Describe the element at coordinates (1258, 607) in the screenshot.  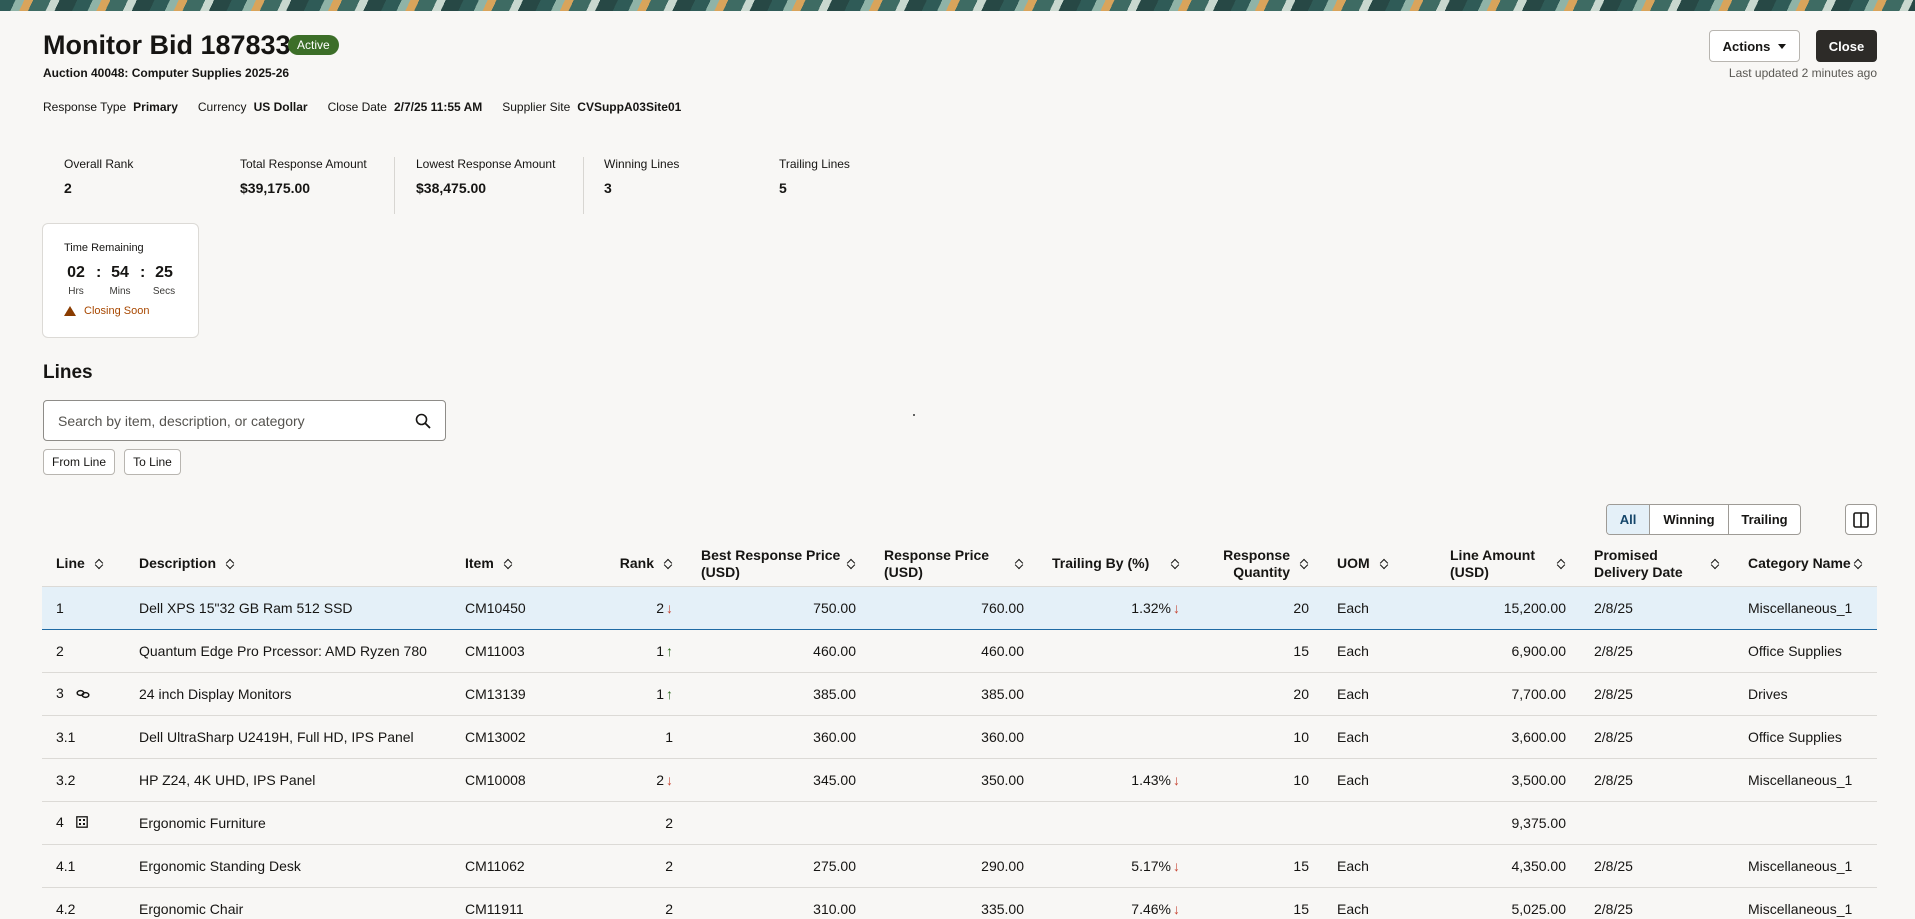
I see `cell-quantity: 20` at that location.